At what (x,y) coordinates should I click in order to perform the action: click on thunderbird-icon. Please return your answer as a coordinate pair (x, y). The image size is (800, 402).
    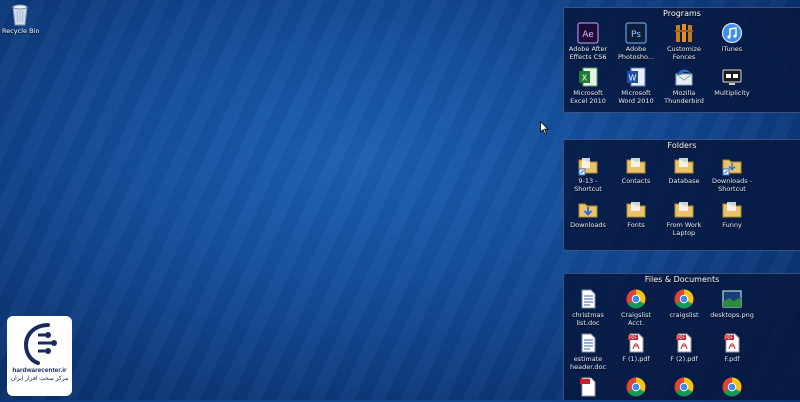
    Looking at the image, I should click on (684, 77).